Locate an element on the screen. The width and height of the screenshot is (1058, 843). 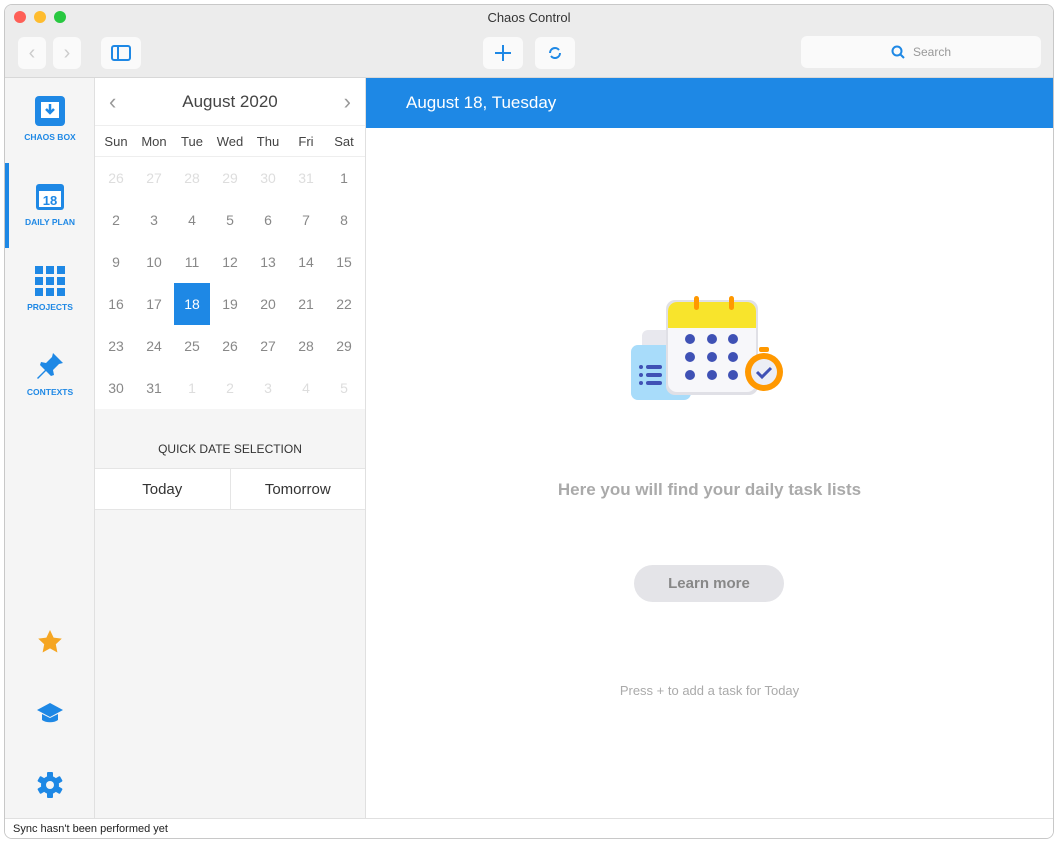
day-cell: 24 is located at coordinates (154, 346).